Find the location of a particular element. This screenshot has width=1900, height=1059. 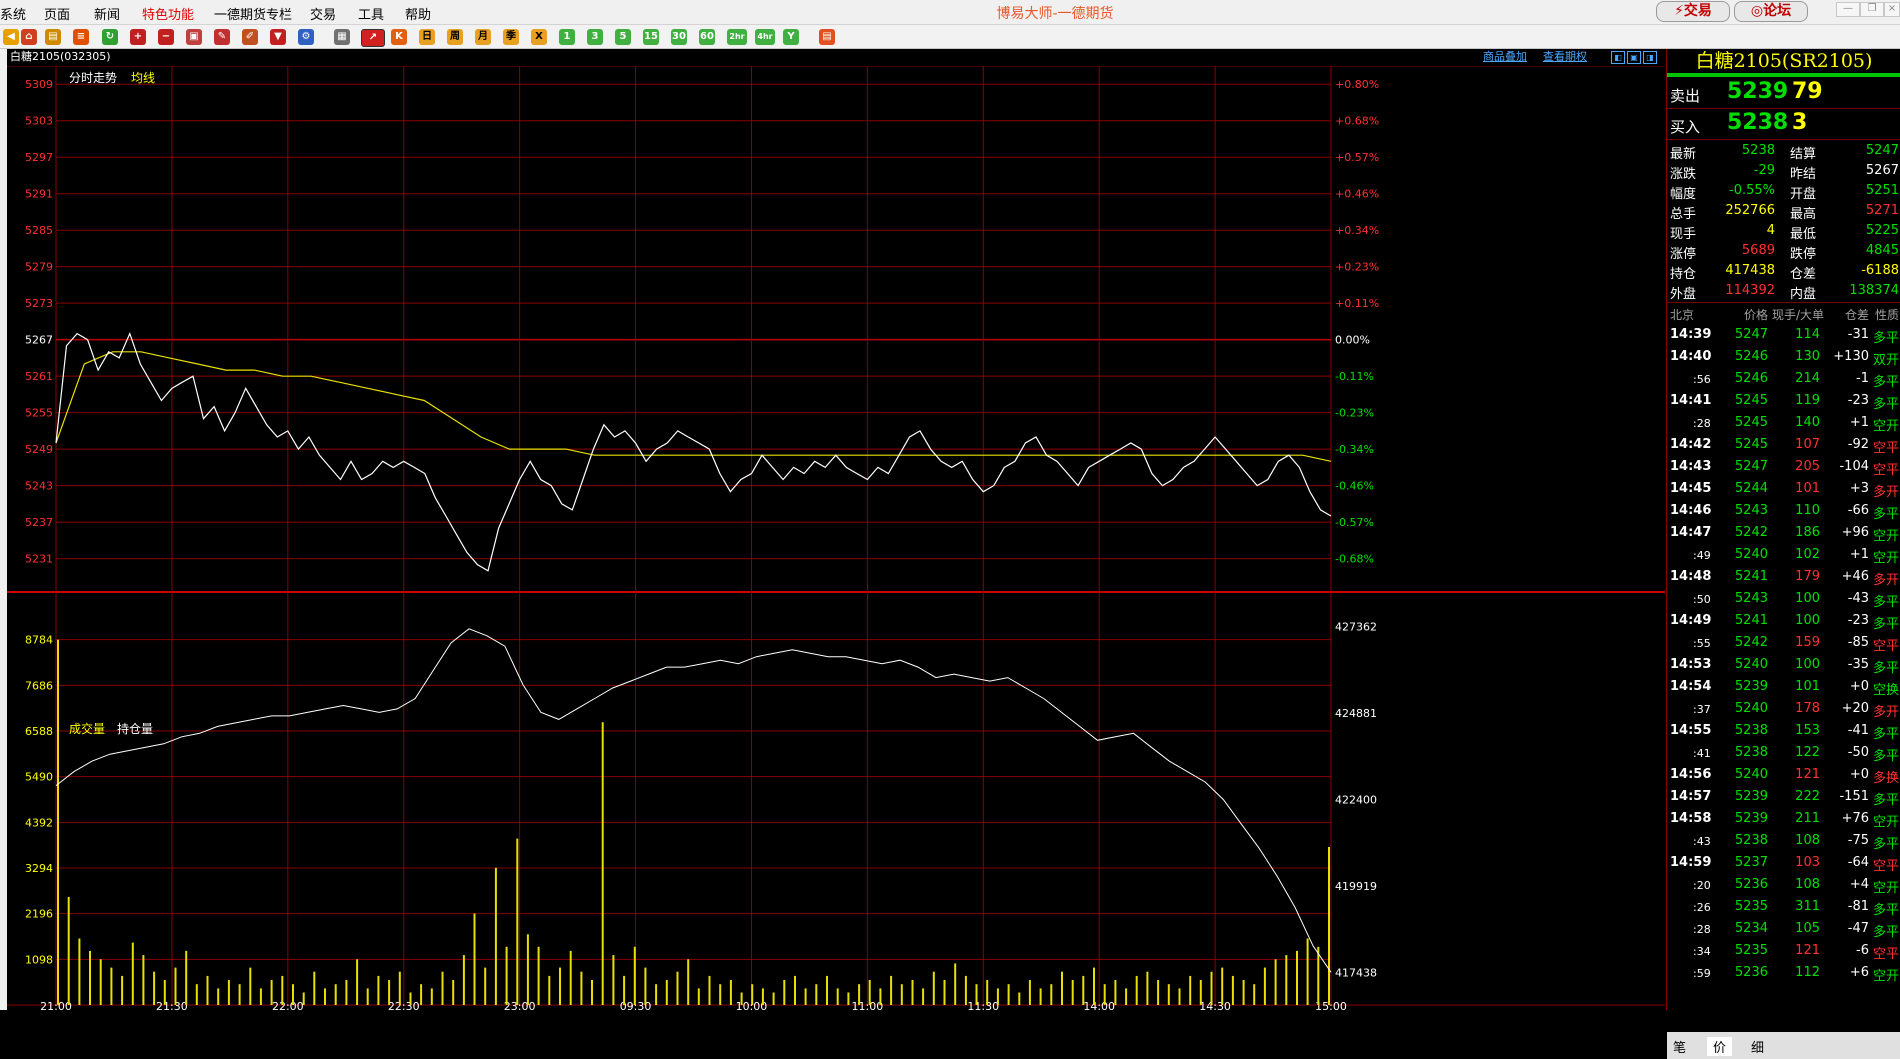

tick-price: 5245 is located at coordinates (1751, 422).